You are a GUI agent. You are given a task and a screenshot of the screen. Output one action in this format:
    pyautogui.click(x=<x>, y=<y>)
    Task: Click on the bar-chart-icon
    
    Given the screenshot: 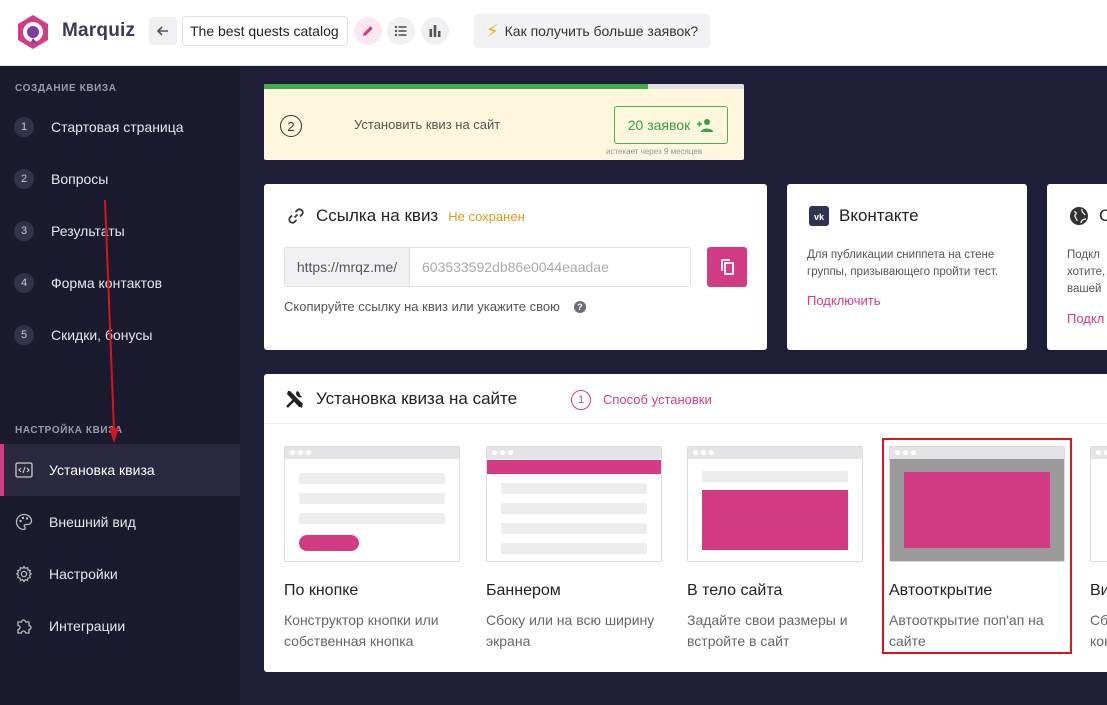 What is the action you would take?
    pyautogui.click(x=435, y=31)
    